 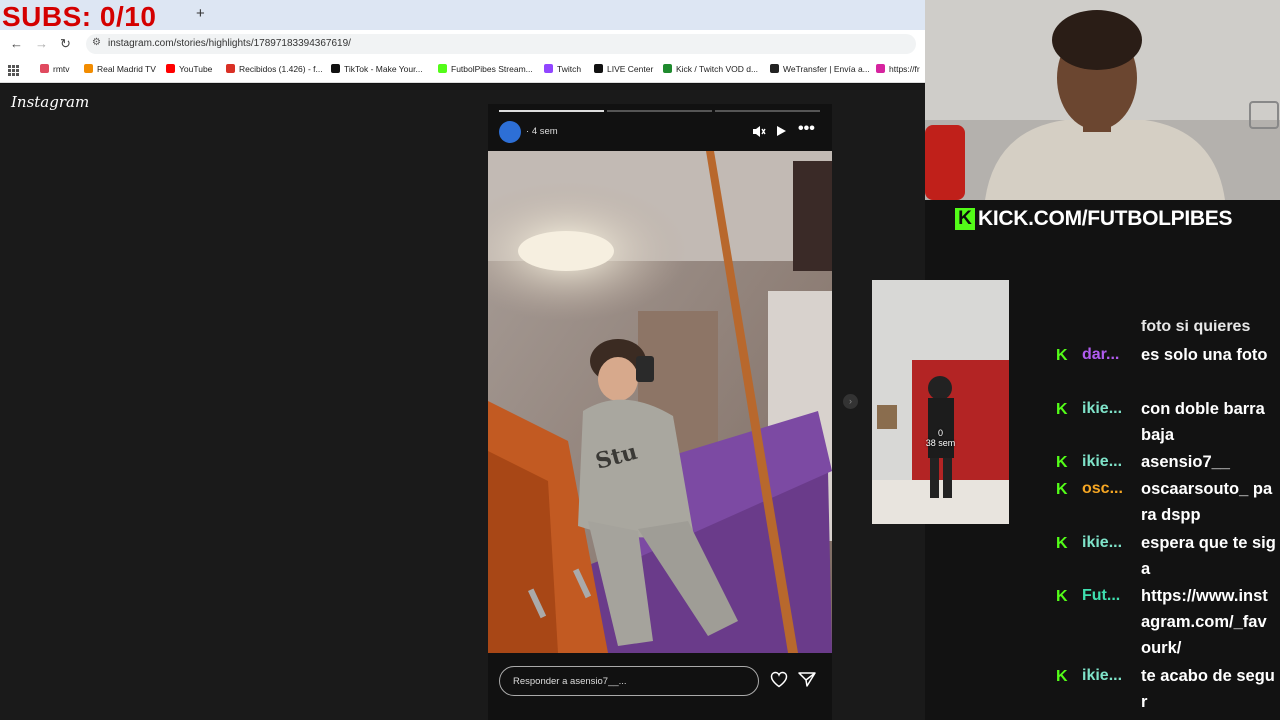 What do you see at coordinates (569, 69) in the screenshot?
I see `bookmark-label: Twitch` at bounding box center [569, 69].